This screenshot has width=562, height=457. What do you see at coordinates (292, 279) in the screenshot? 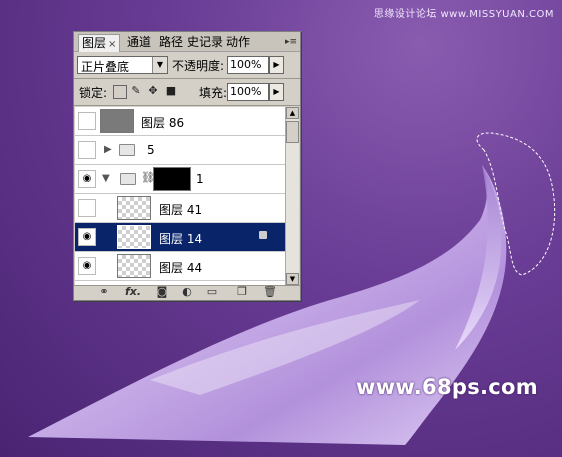
I see `scroll-down-icon: ▼` at bounding box center [292, 279].